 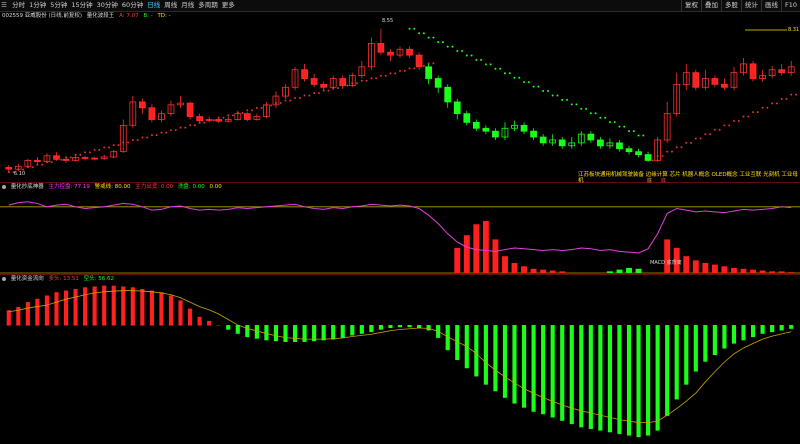 What do you see at coordinates (666, 263) in the screenshot?
I see `macd-divergence-label: MACD 底背离` at bounding box center [666, 263].